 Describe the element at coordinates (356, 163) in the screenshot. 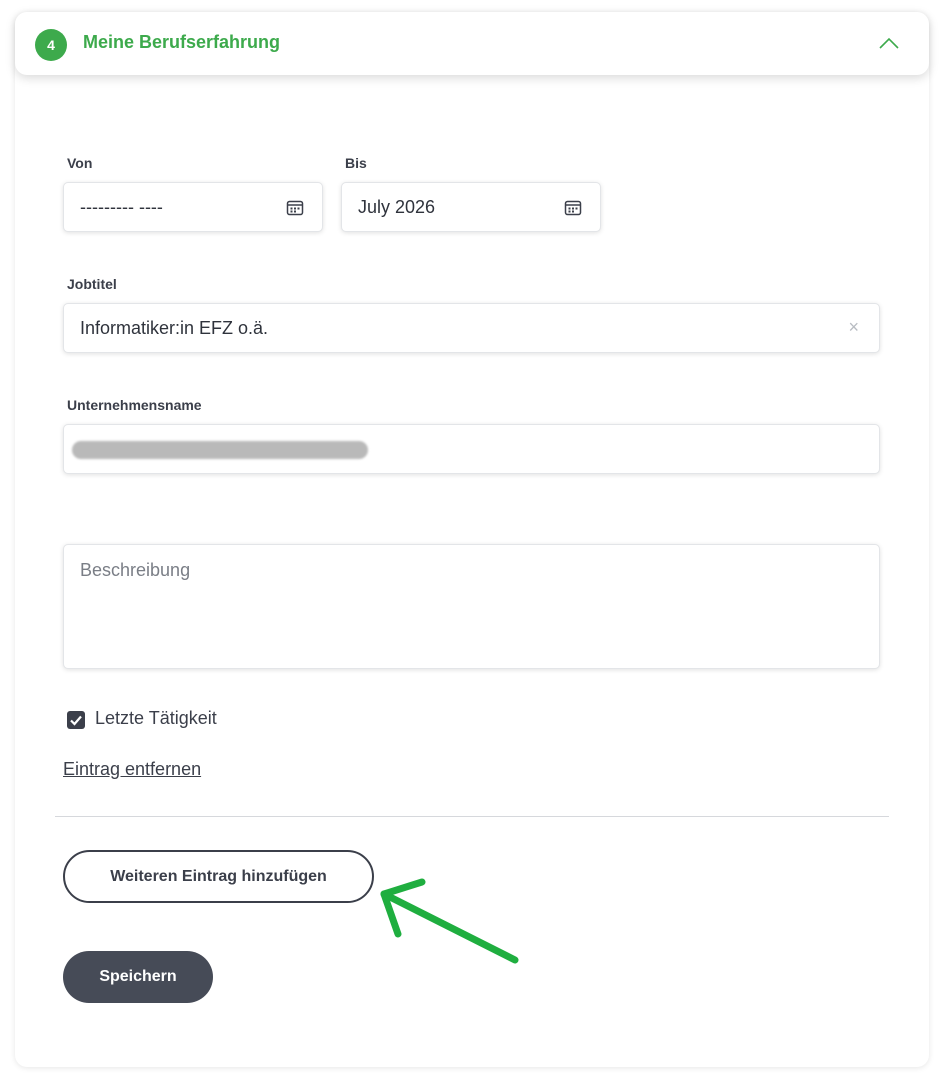

I see `to-label: Bis` at that location.